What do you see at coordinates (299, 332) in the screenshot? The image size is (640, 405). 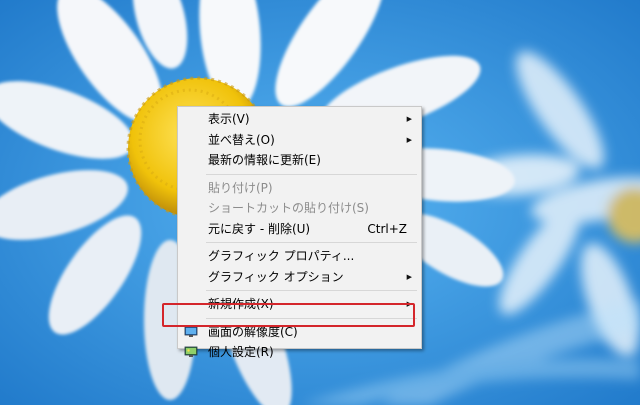 I see `menu-item-4-0: 画面の解像度(C)` at bounding box center [299, 332].